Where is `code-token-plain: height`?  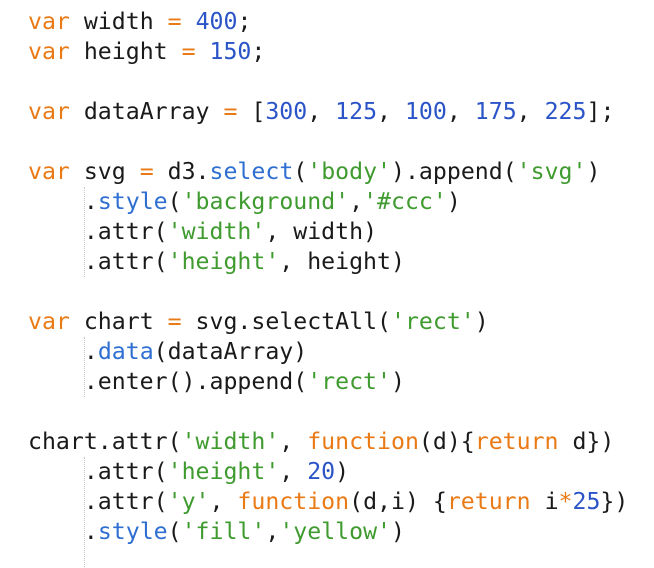
code-token-plain: height is located at coordinates (125, 51).